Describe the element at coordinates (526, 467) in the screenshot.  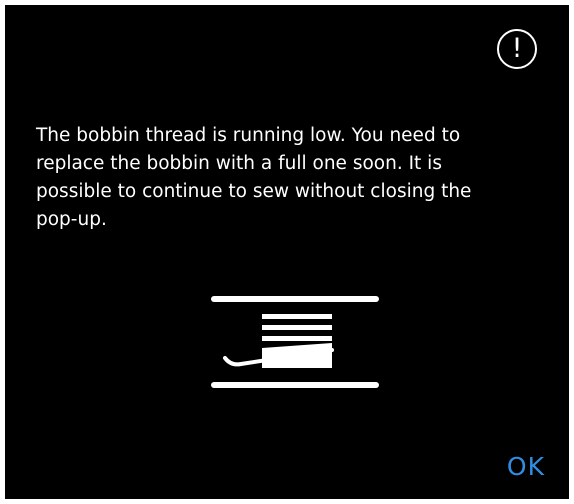
I see `ok-button: OK` at that location.